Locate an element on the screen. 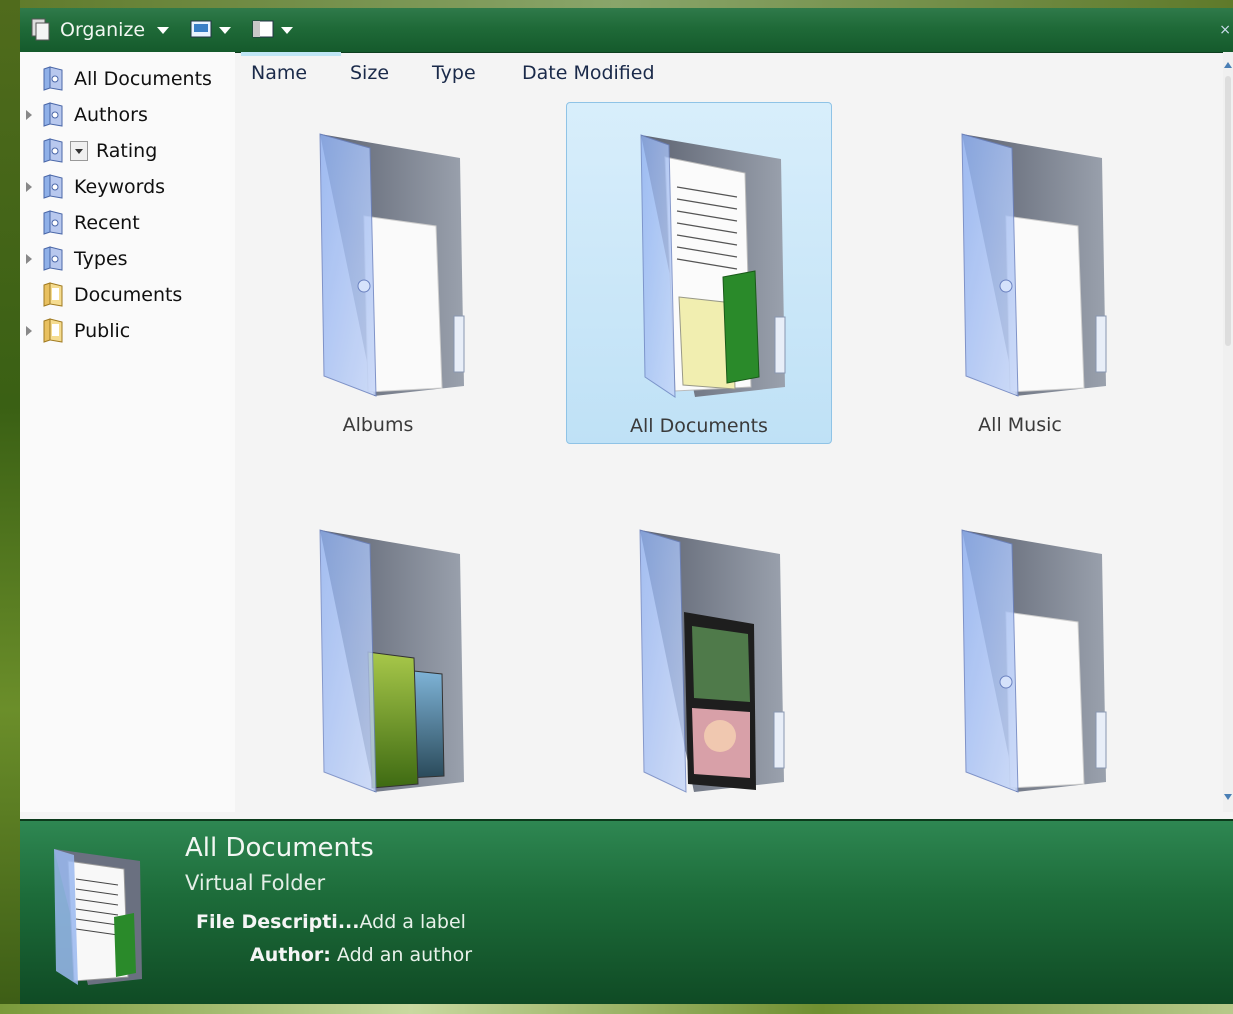 Image resolution: width=1233 pixels, height=1014 pixels. folder-tile-all-documents: All Documents is located at coordinates (699, 273).